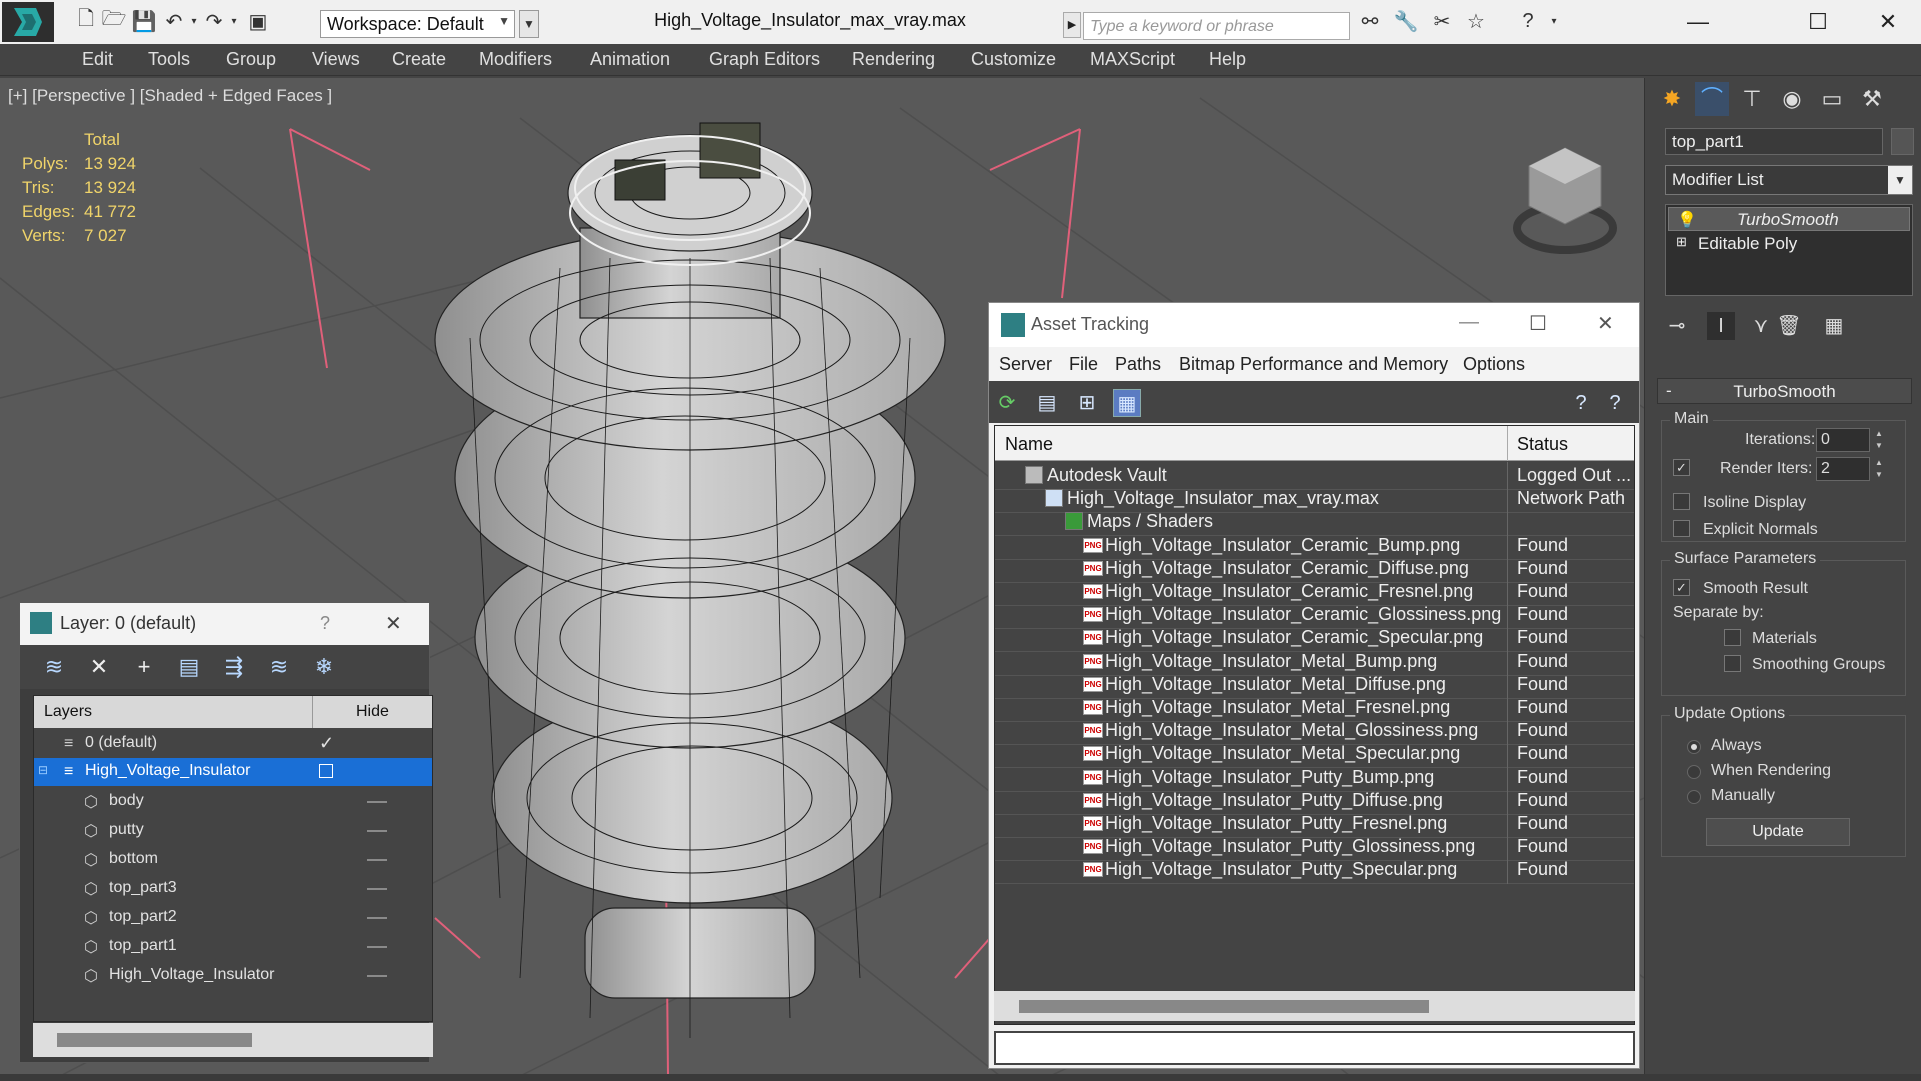  What do you see at coordinates (43, 770) in the screenshot?
I see `collapse-icon: ⊟` at bounding box center [43, 770].